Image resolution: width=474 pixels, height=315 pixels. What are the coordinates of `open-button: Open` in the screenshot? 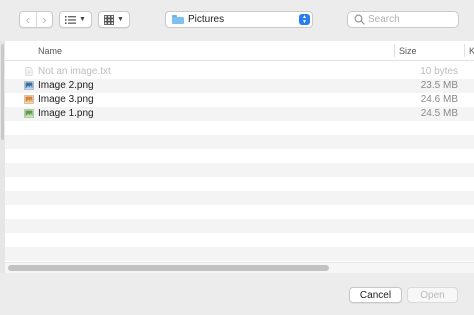 It's located at (432, 295).